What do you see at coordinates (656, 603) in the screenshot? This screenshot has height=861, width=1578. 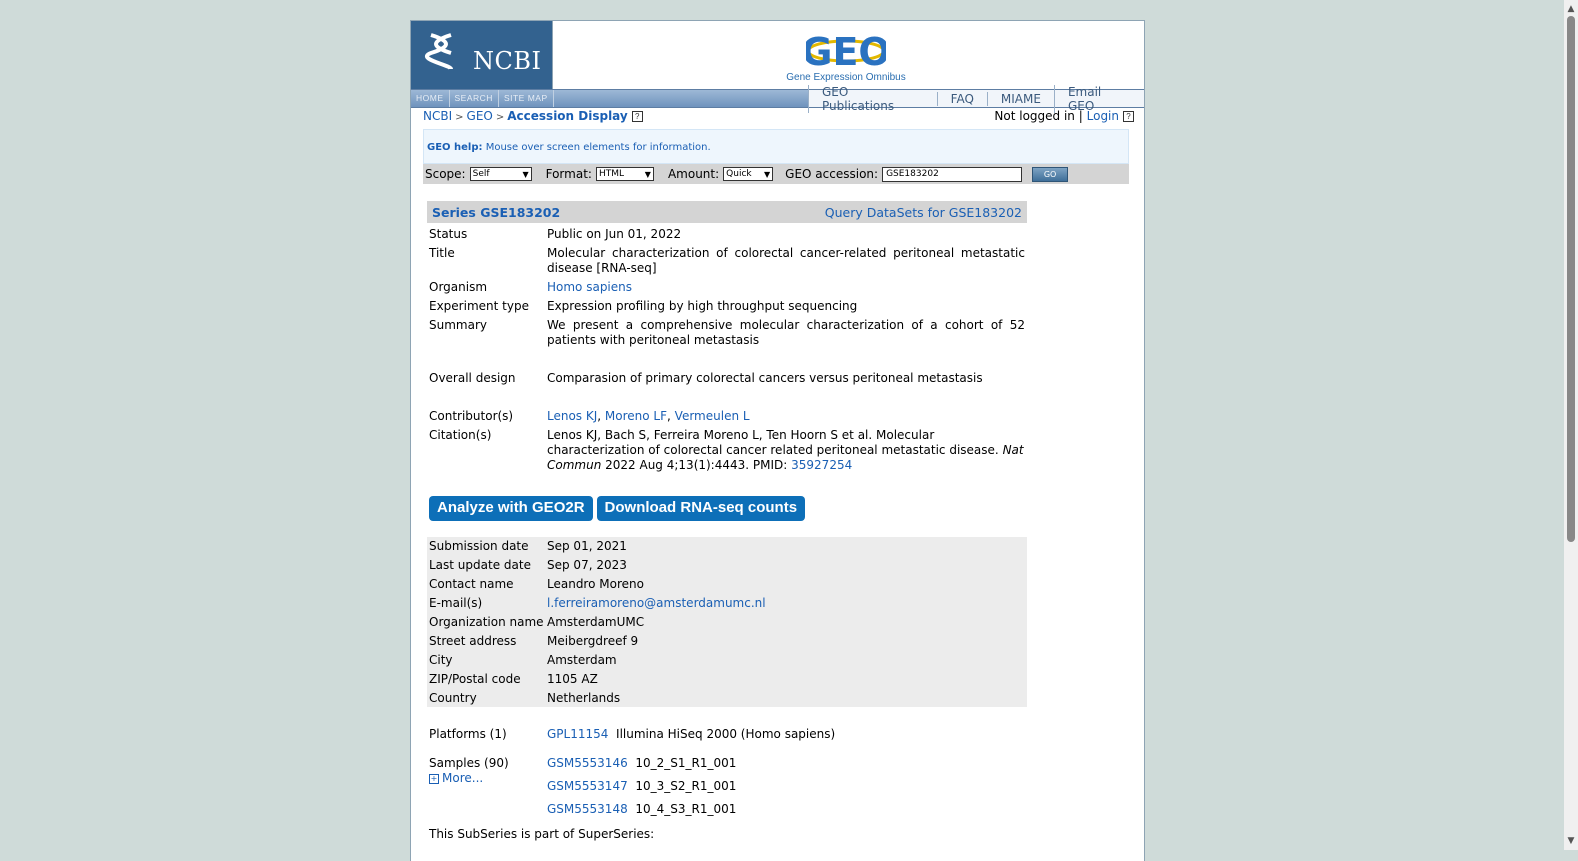 I see `email-link: l.ferreiramoreno@amsterdamumc.nl` at bounding box center [656, 603].